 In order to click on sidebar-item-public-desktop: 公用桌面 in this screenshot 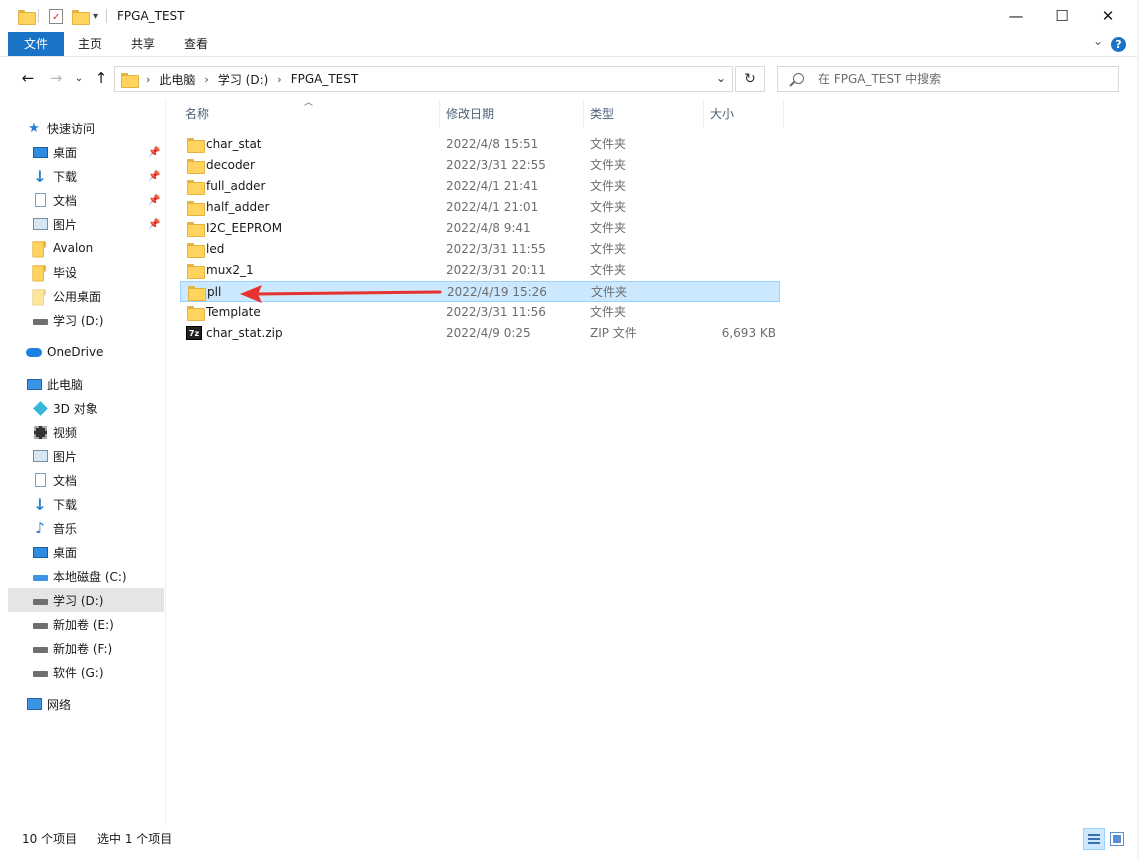, I will do `click(110, 296)`.